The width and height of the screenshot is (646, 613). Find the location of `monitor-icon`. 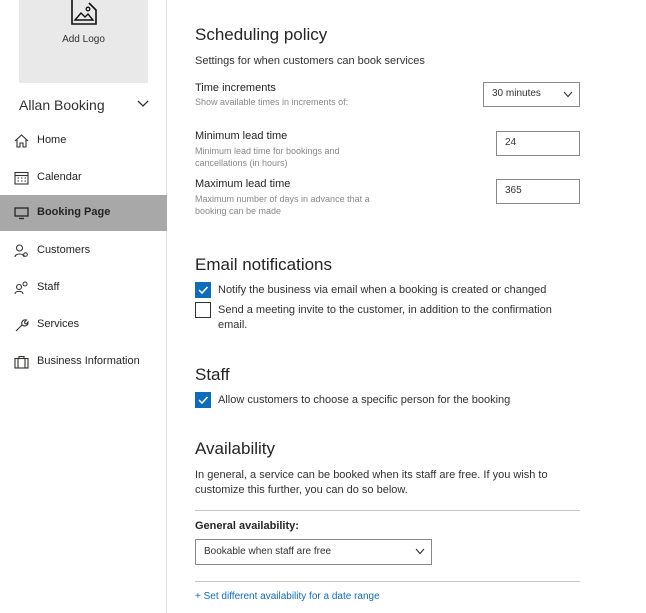

monitor-icon is located at coordinates (21, 213).